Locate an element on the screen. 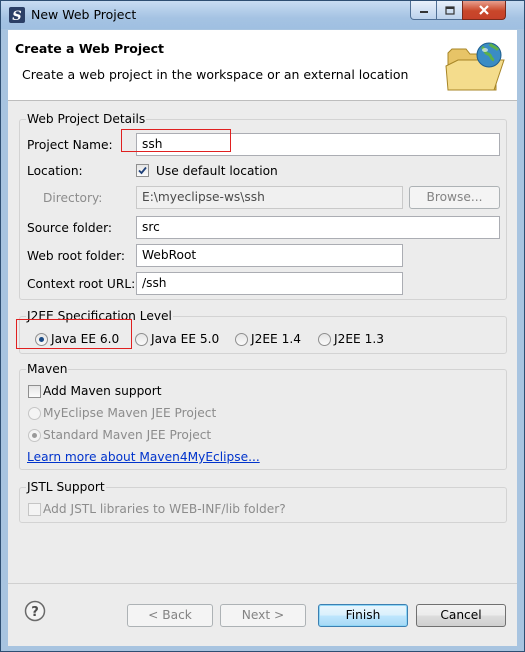 The width and height of the screenshot is (525, 652). help-icon: ? is located at coordinates (35, 611).